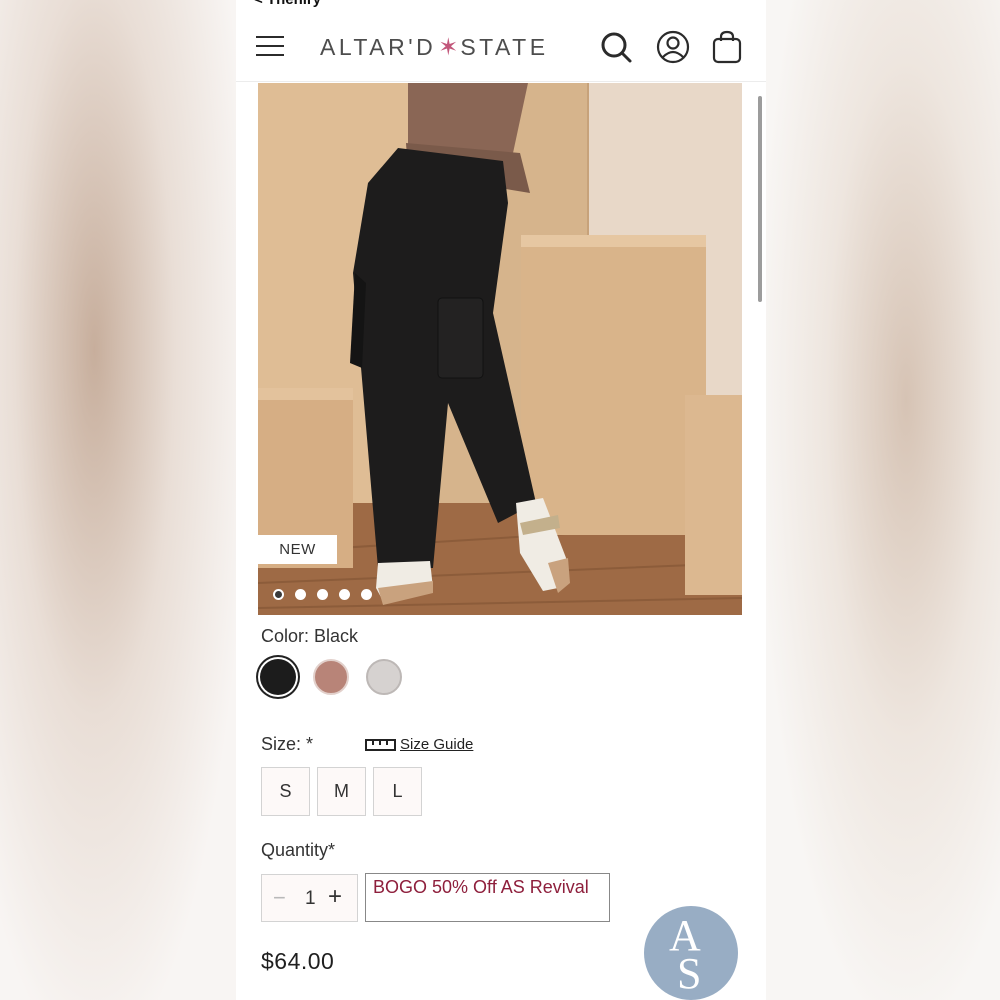 The width and height of the screenshot is (1000, 1000). I want to click on search-icon, so click(616, 47).